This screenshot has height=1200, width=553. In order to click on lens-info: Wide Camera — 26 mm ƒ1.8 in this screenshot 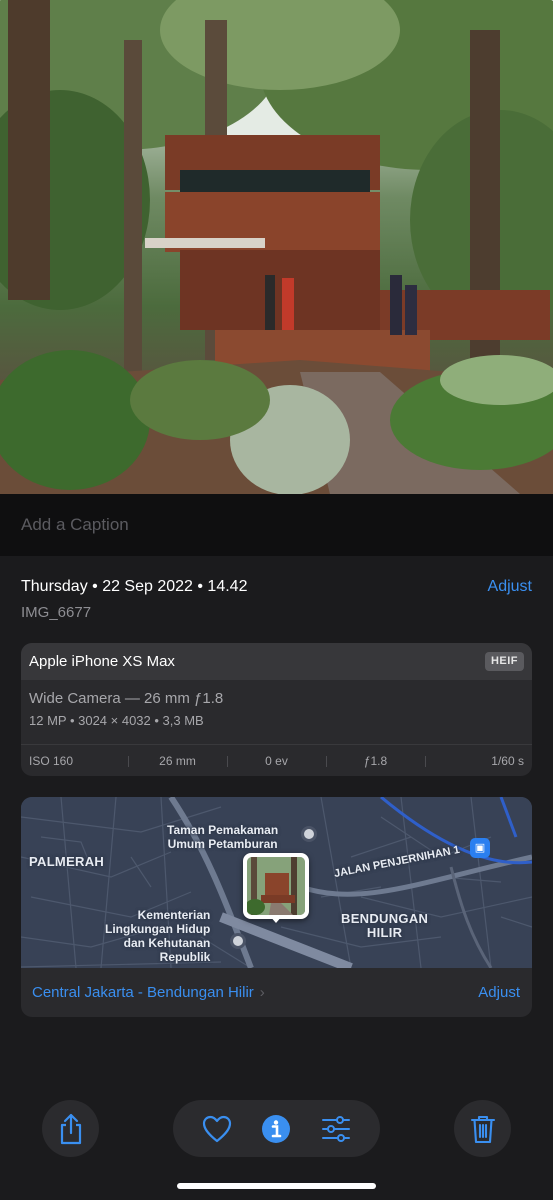, I will do `click(126, 698)`.